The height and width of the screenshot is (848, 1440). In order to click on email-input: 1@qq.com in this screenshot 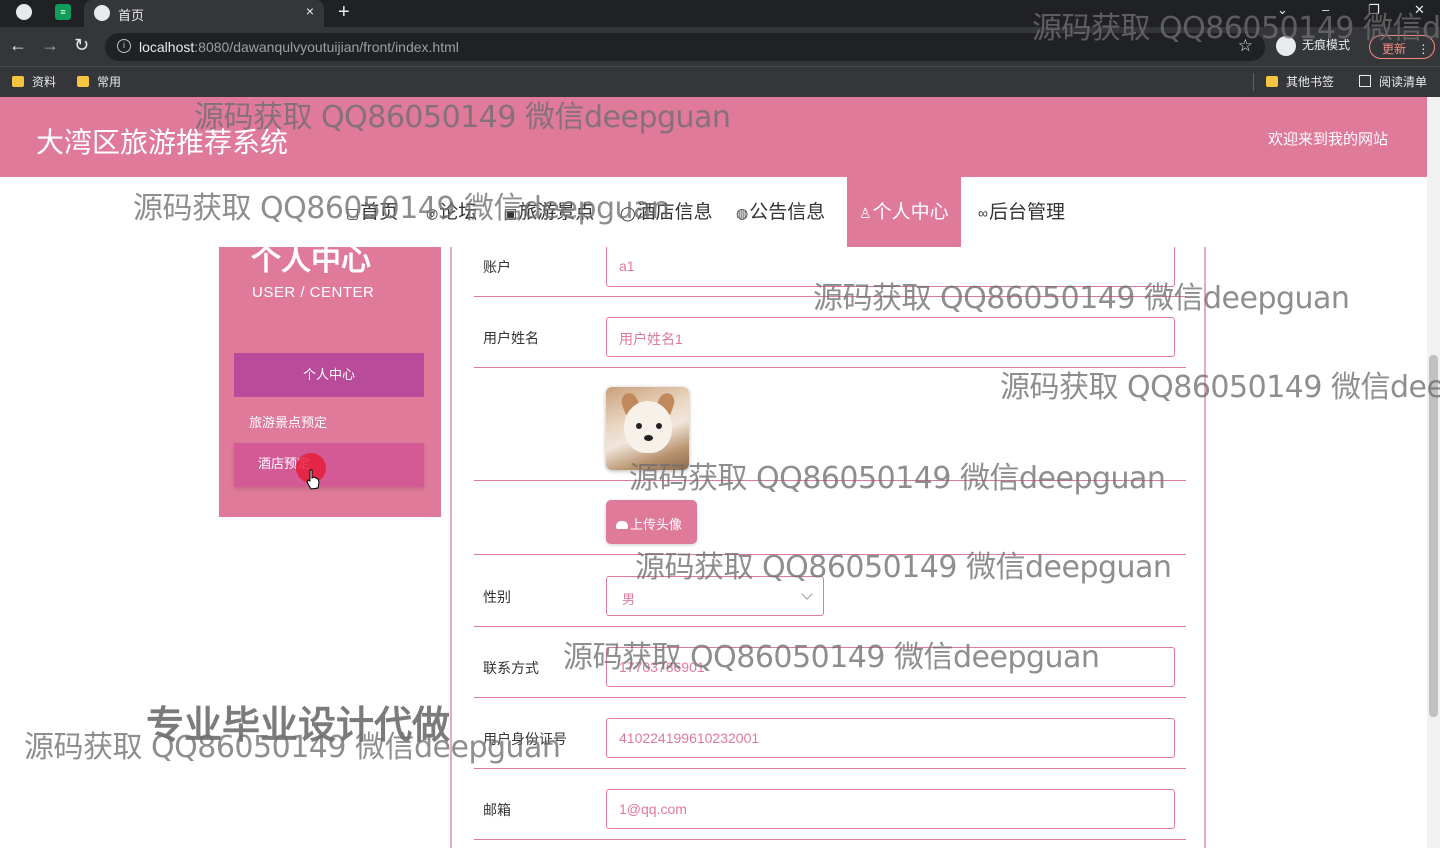, I will do `click(890, 809)`.